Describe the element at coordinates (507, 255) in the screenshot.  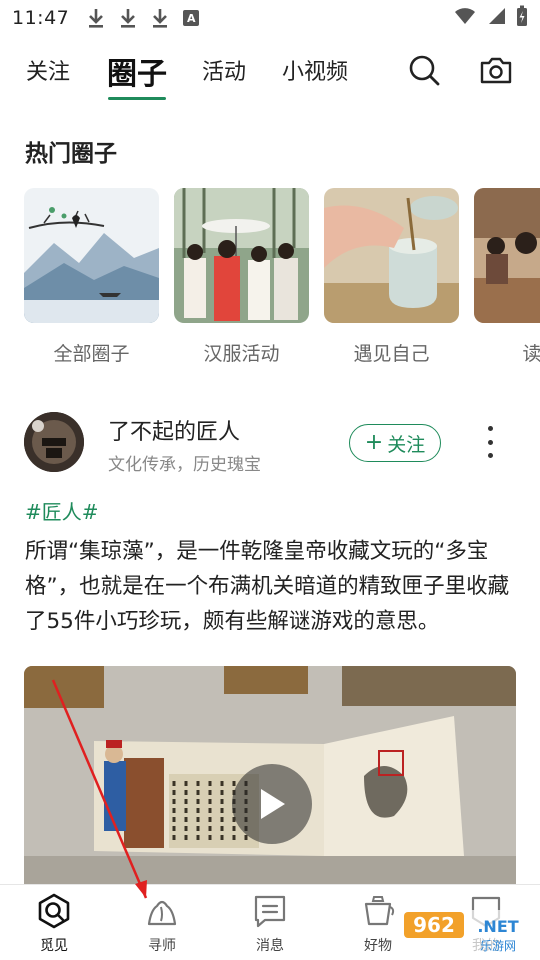
I see `circle-image-reading` at that location.